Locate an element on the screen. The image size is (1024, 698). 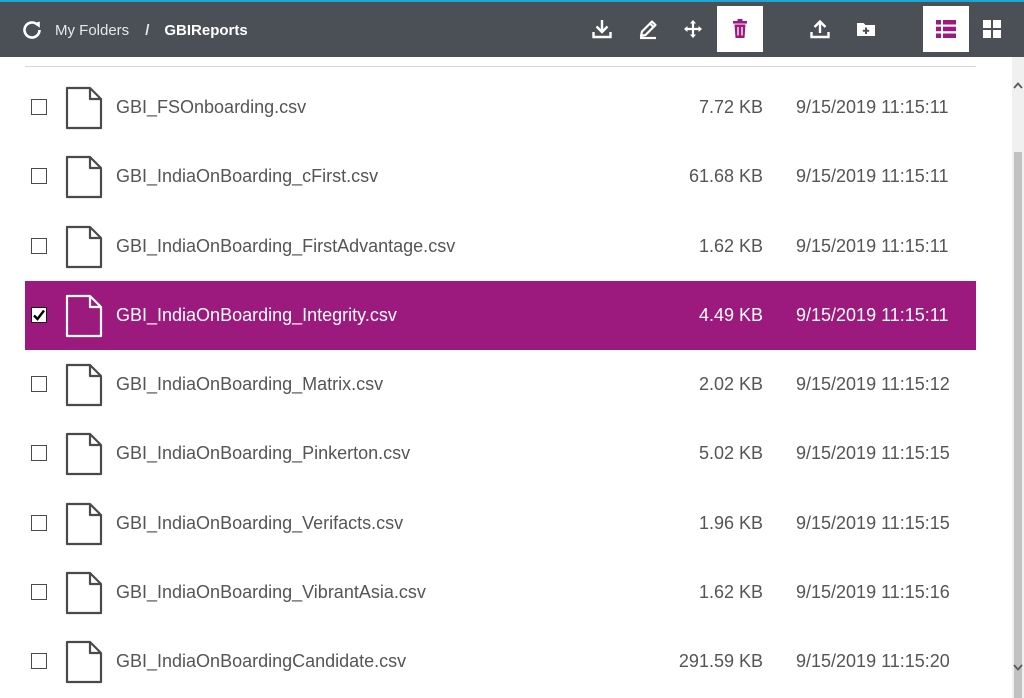
list-view-button is located at coordinates (946, 29).